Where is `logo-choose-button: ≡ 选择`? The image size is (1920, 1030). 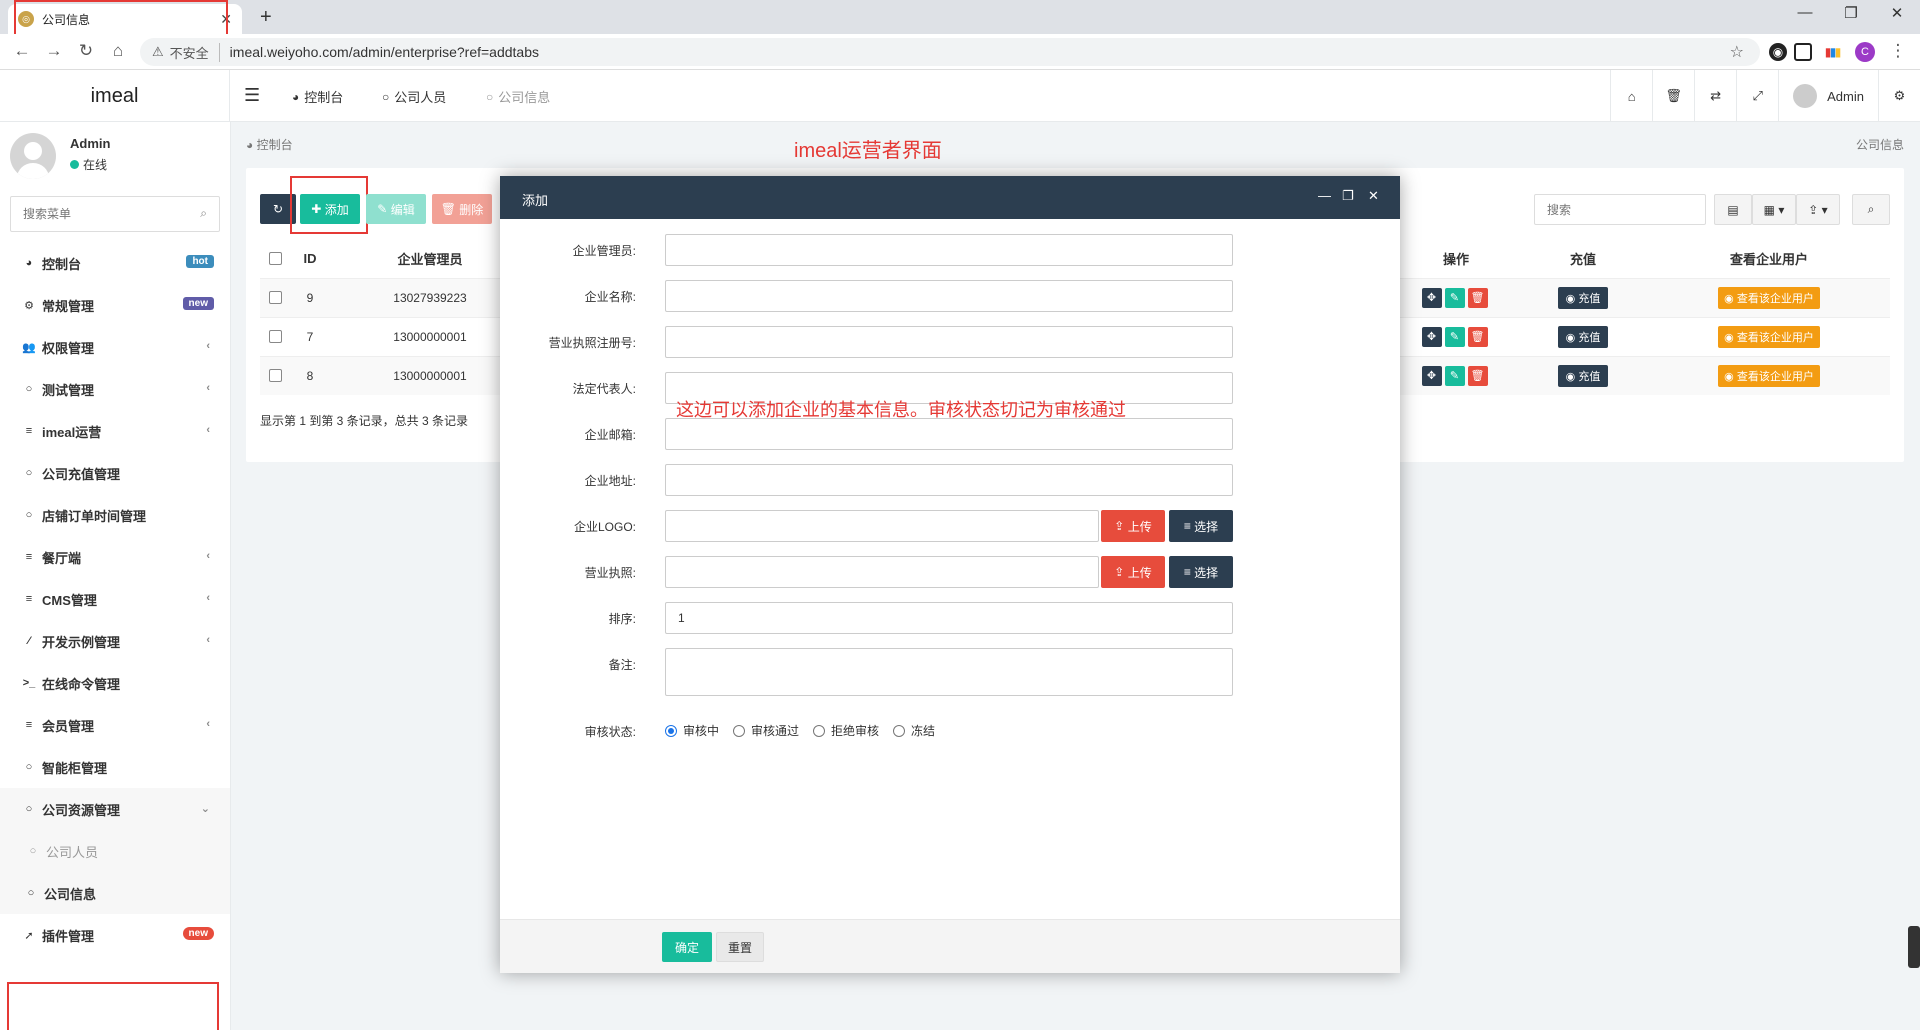 logo-choose-button: ≡ 选择 is located at coordinates (1201, 526).